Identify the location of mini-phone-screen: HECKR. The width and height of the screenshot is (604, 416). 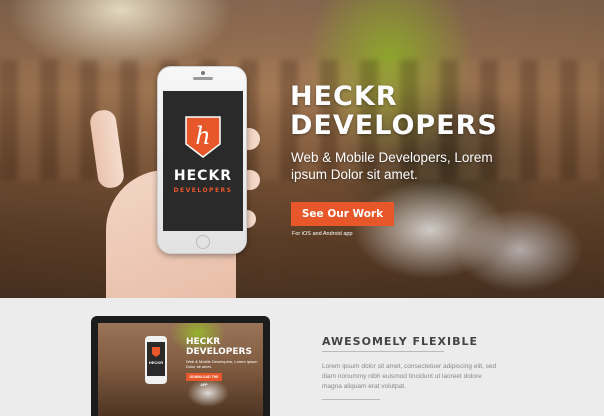
(156, 359).